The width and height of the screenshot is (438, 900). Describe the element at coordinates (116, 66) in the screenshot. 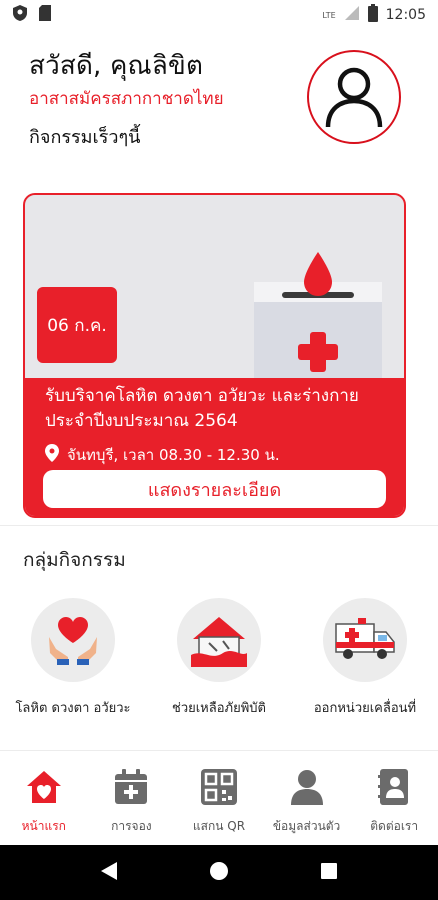

I see `greeting-text: สวัสดี, คุณลิขิต` at that location.